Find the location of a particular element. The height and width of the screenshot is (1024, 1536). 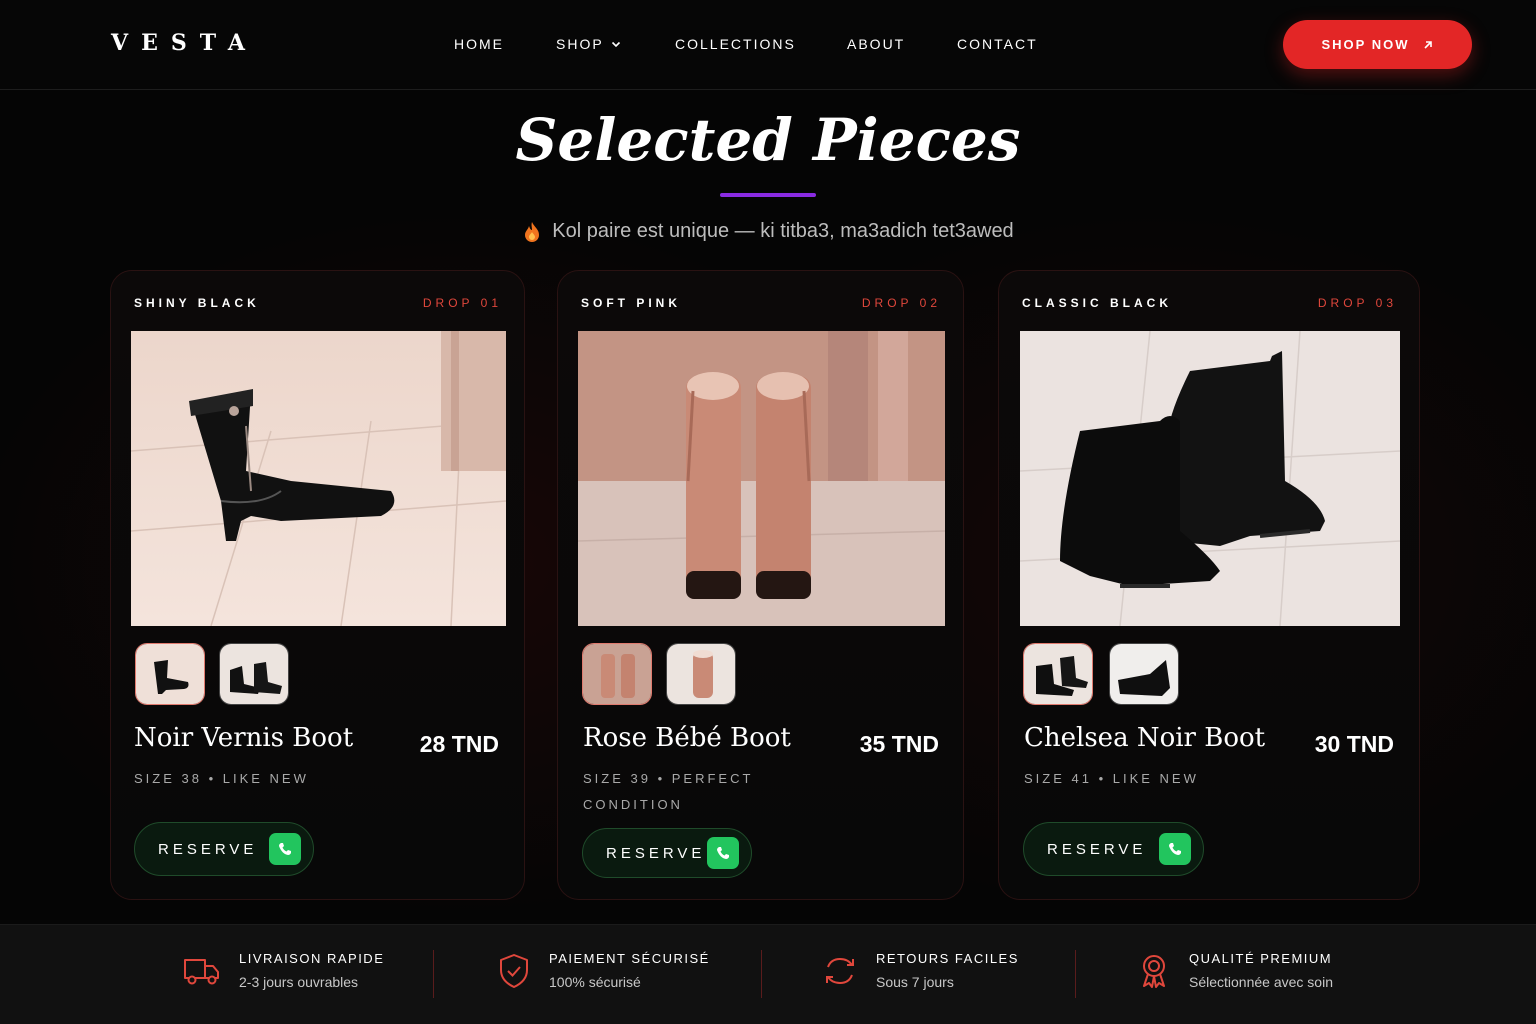

feature-item: RETOURS FACILES Sous 7 jours is located at coordinates (920, 970).